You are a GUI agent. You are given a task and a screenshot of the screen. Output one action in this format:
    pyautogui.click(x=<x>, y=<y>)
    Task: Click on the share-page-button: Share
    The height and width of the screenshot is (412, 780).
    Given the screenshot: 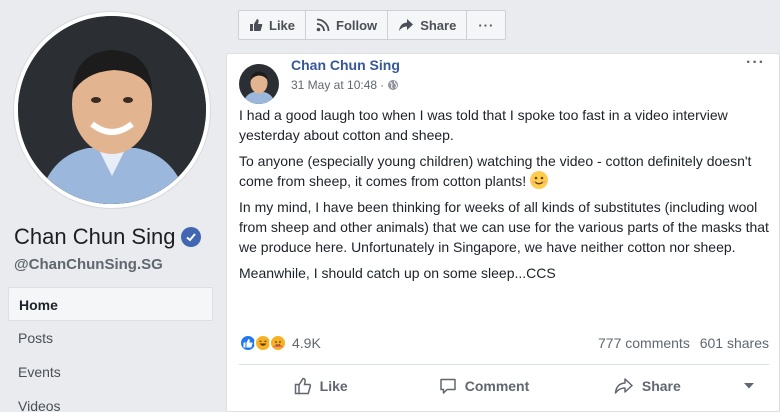 What is the action you would take?
    pyautogui.click(x=427, y=25)
    